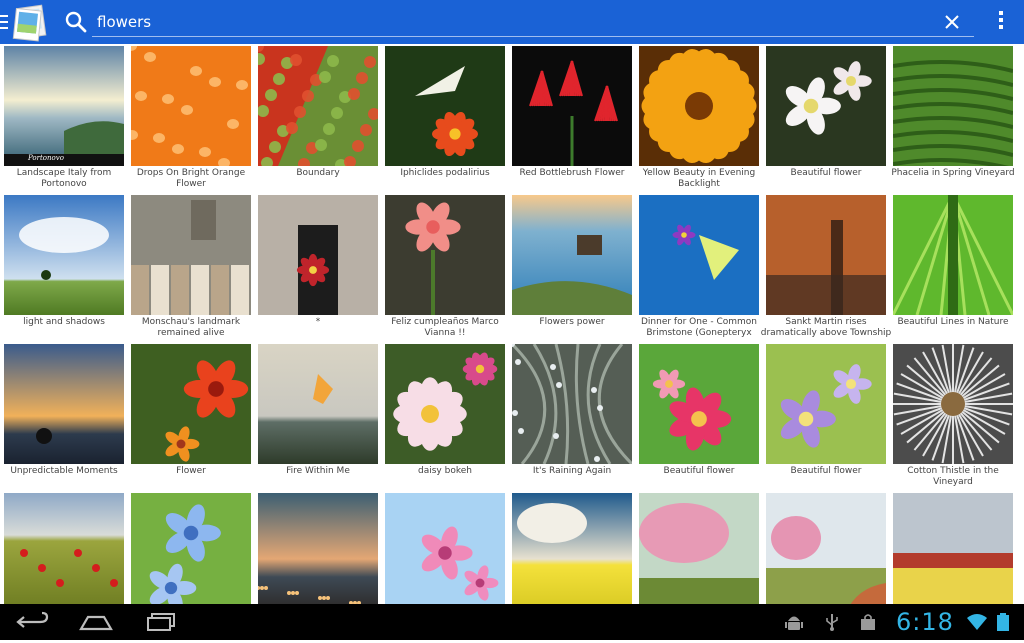  What do you see at coordinates (76, 22) in the screenshot?
I see `search-icon` at bounding box center [76, 22].